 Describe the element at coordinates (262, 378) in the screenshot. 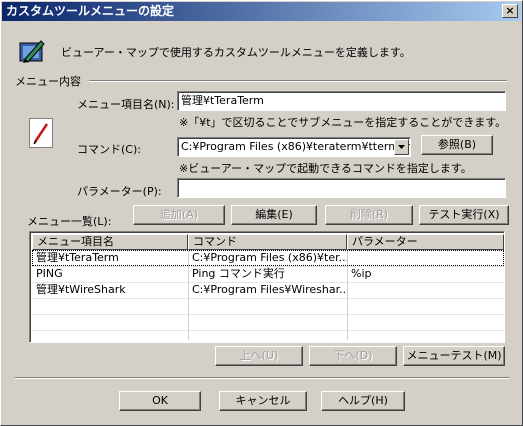

I see `footer-divider` at that location.